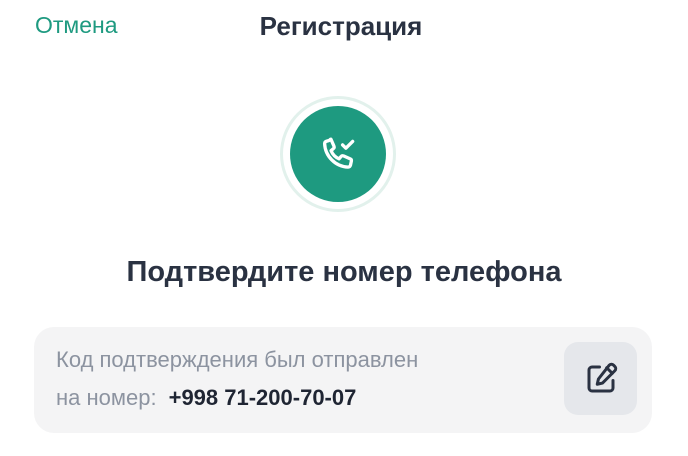 The width and height of the screenshot is (688, 456). I want to click on info-message: Код подтверждения был отправлен, so click(237, 359).